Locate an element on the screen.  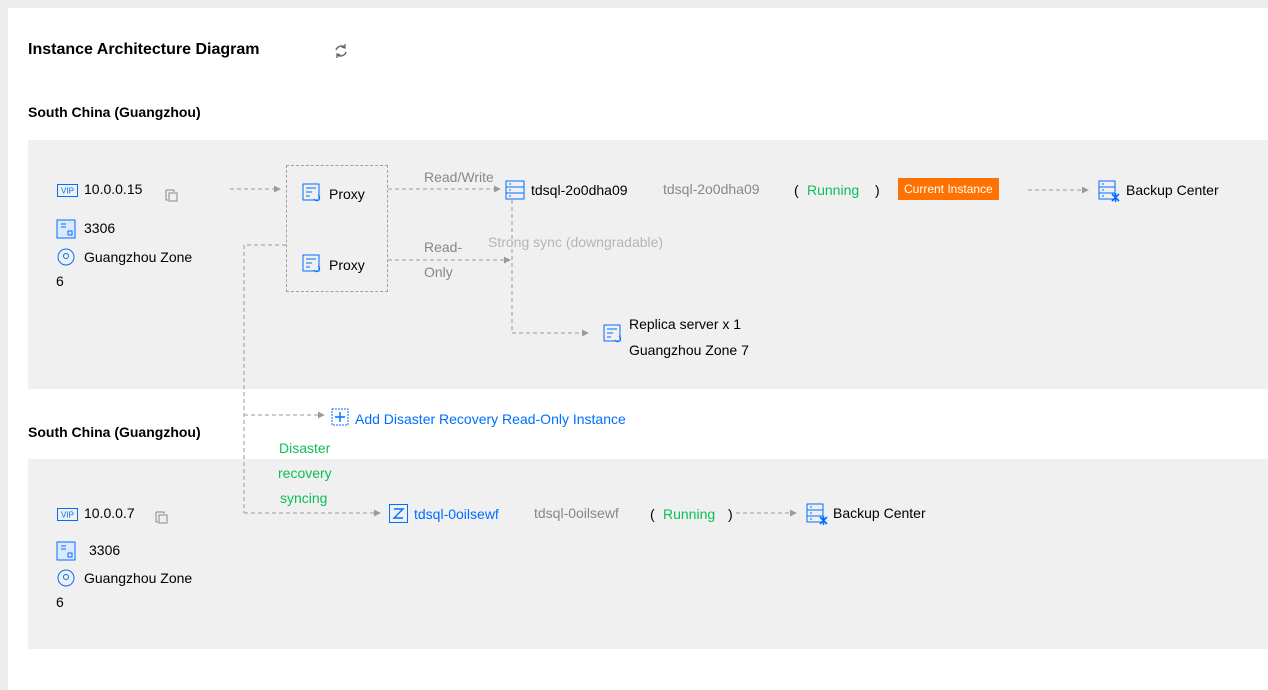
region-title-disaster: South China (Guangzhou) is located at coordinates (114, 432).